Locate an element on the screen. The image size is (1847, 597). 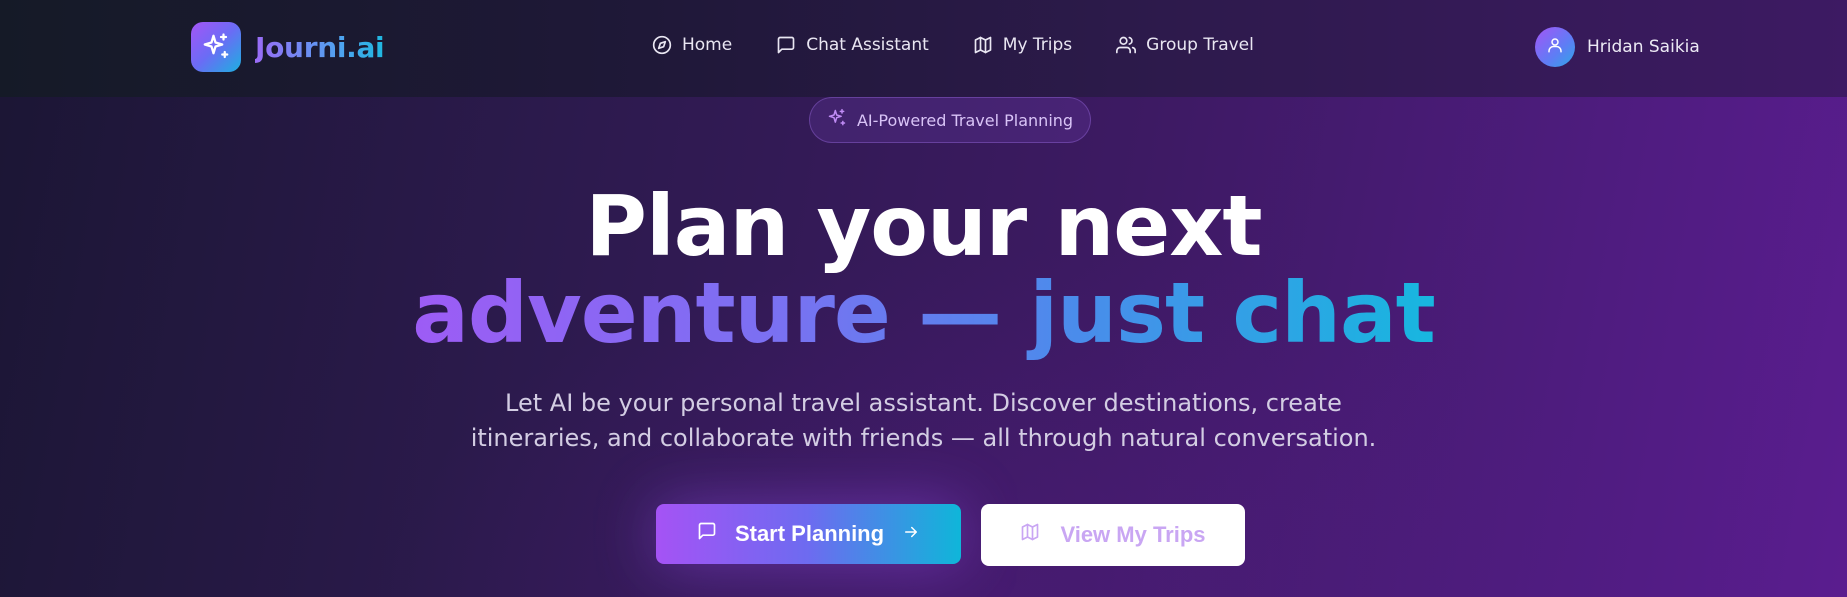
ai-badge-label: AI-Powered Travel Planning is located at coordinates (965, 120).